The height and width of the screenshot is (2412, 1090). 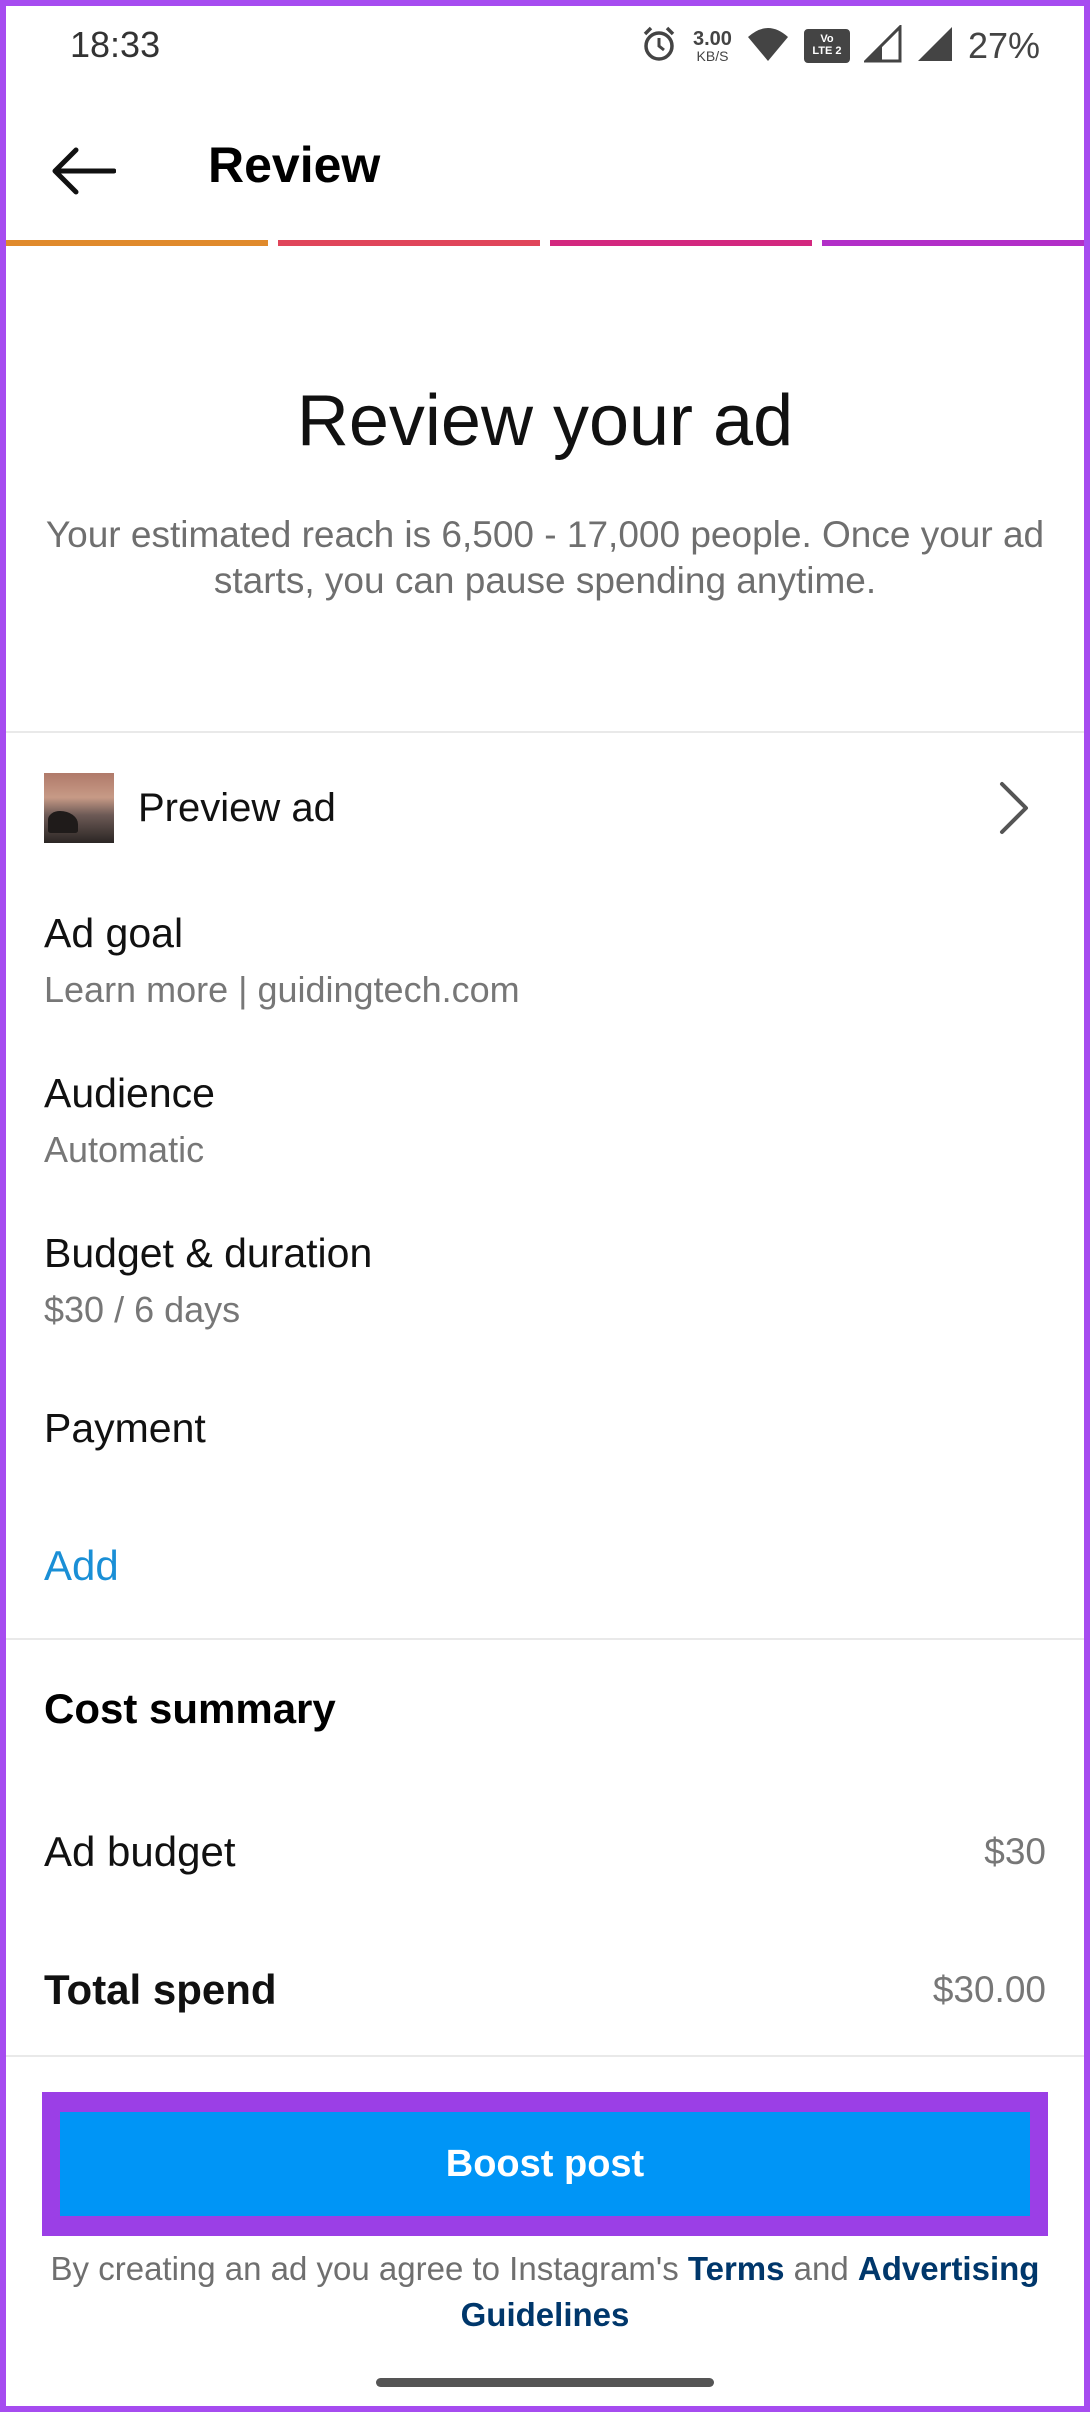 I want to click on audience-item: Audience Automatic, so click(x=544, y=1120).